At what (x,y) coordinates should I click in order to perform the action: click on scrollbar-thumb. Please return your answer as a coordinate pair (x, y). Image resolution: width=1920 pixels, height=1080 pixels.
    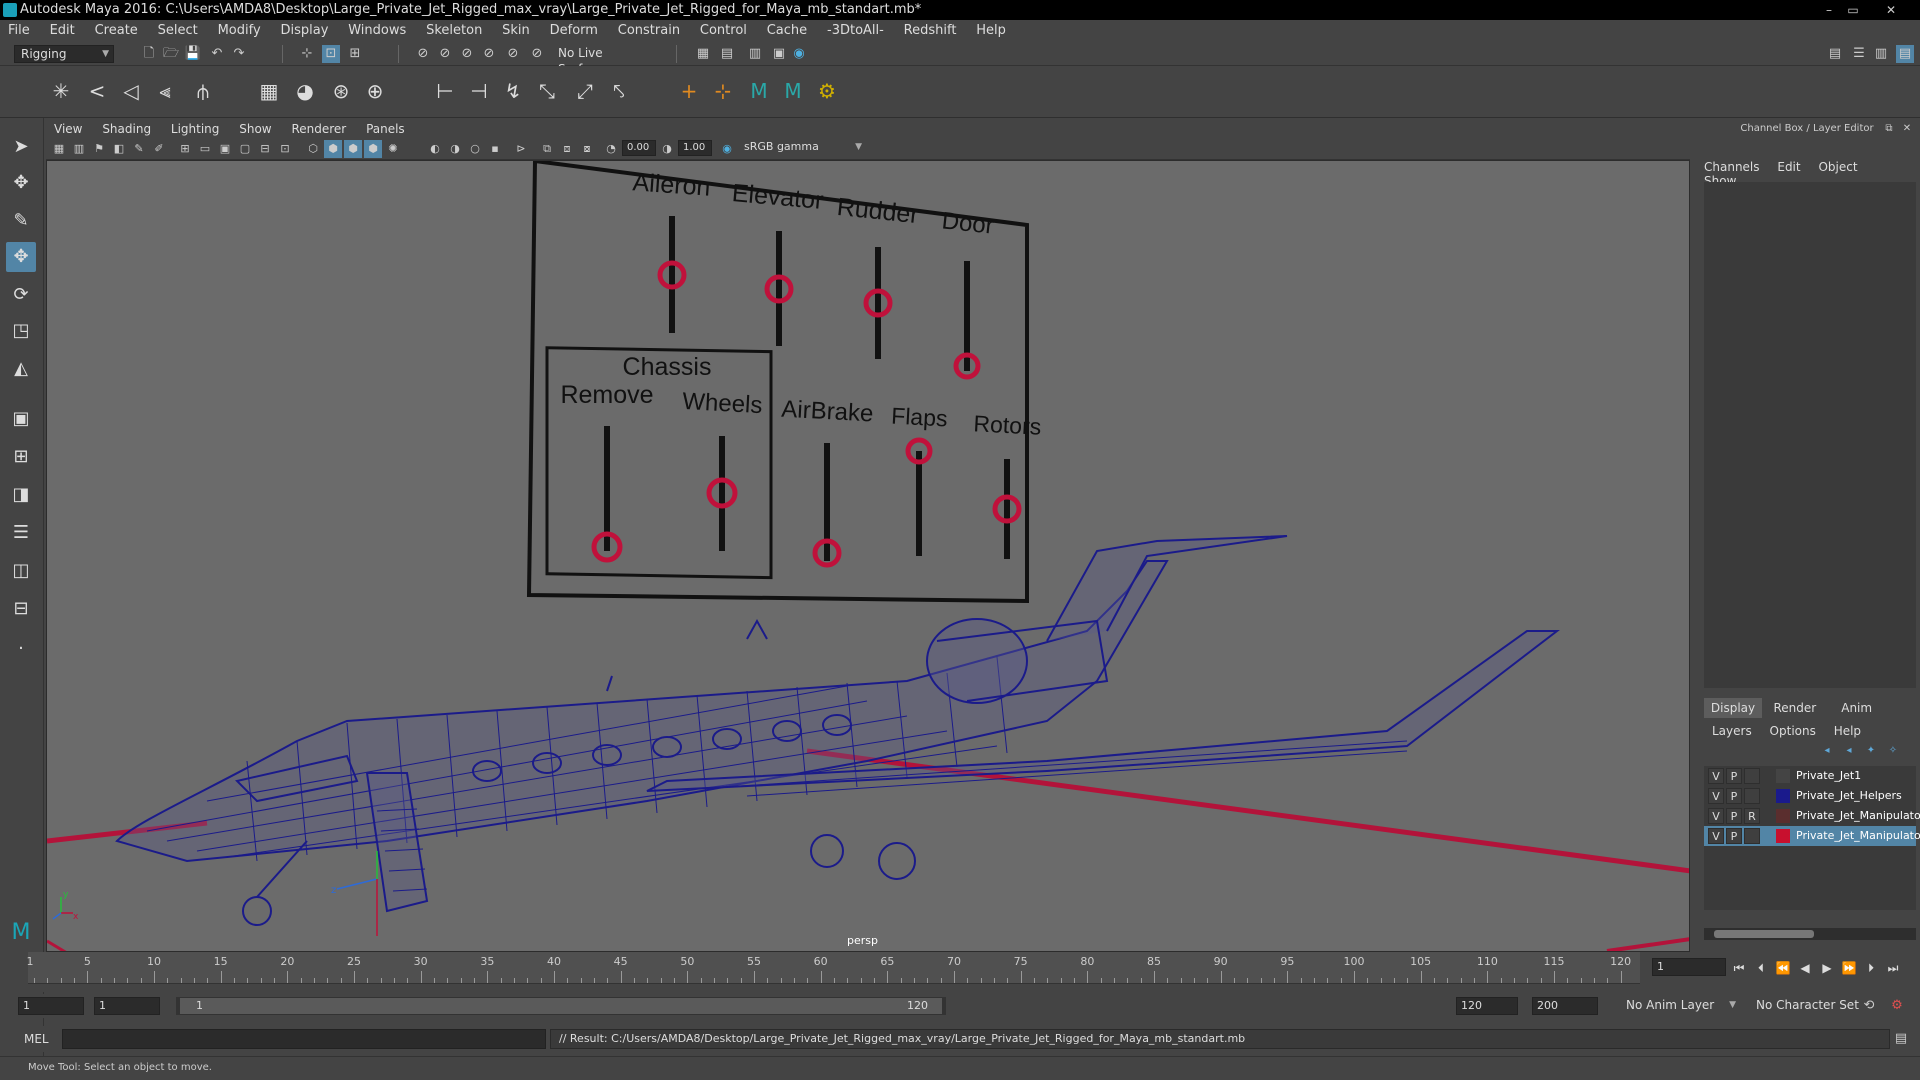
    Looking at the image, I should click on (1764, 934).